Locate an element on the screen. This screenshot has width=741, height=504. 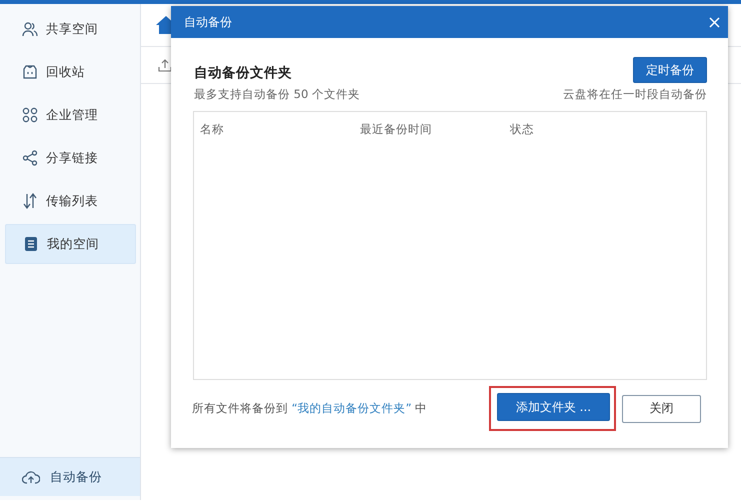
dialog-title: 自动备份 is located at coordinates (208, 22).